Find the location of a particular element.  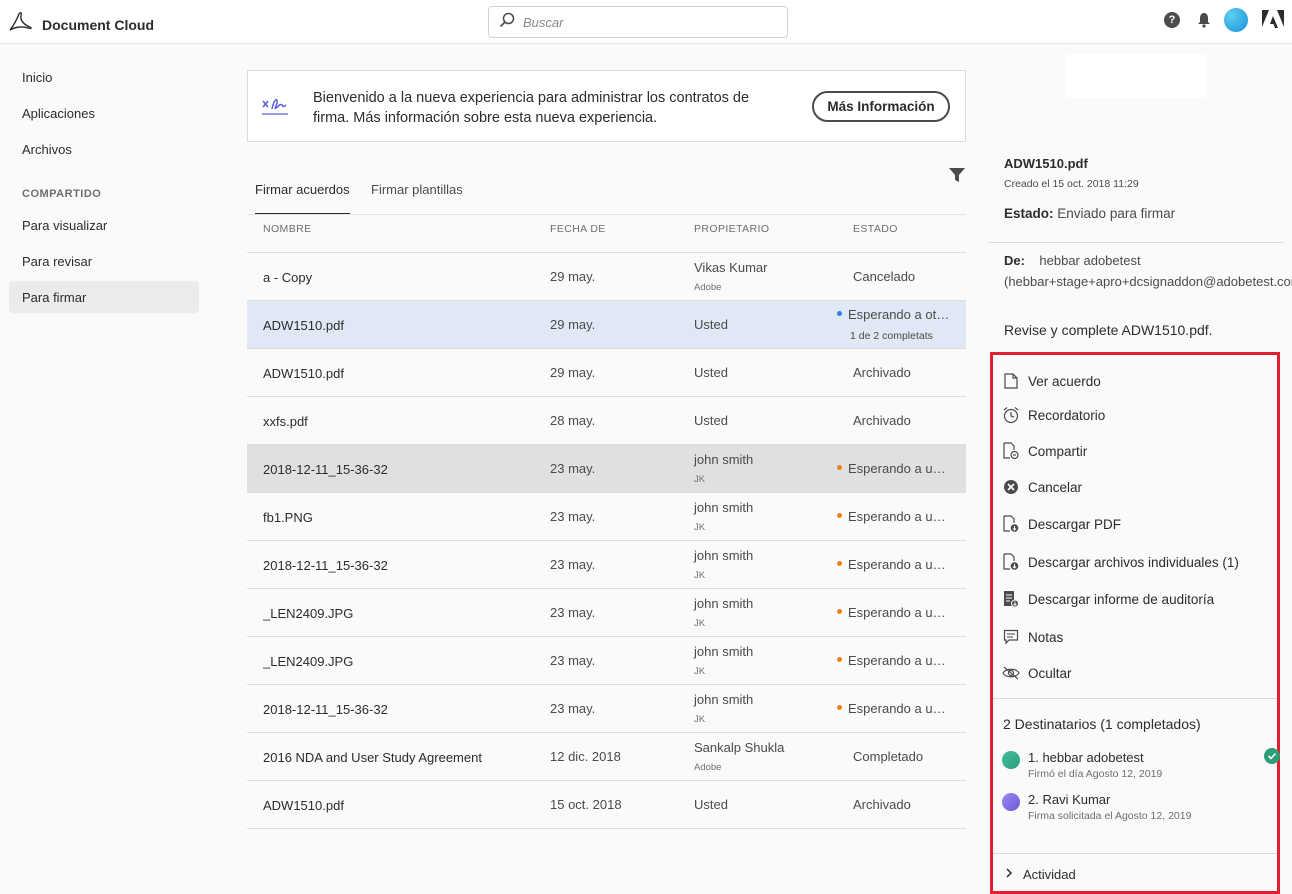

document-created: Creado el 15 oct. 2018 11:29 is located at coordinates (1071, 184).